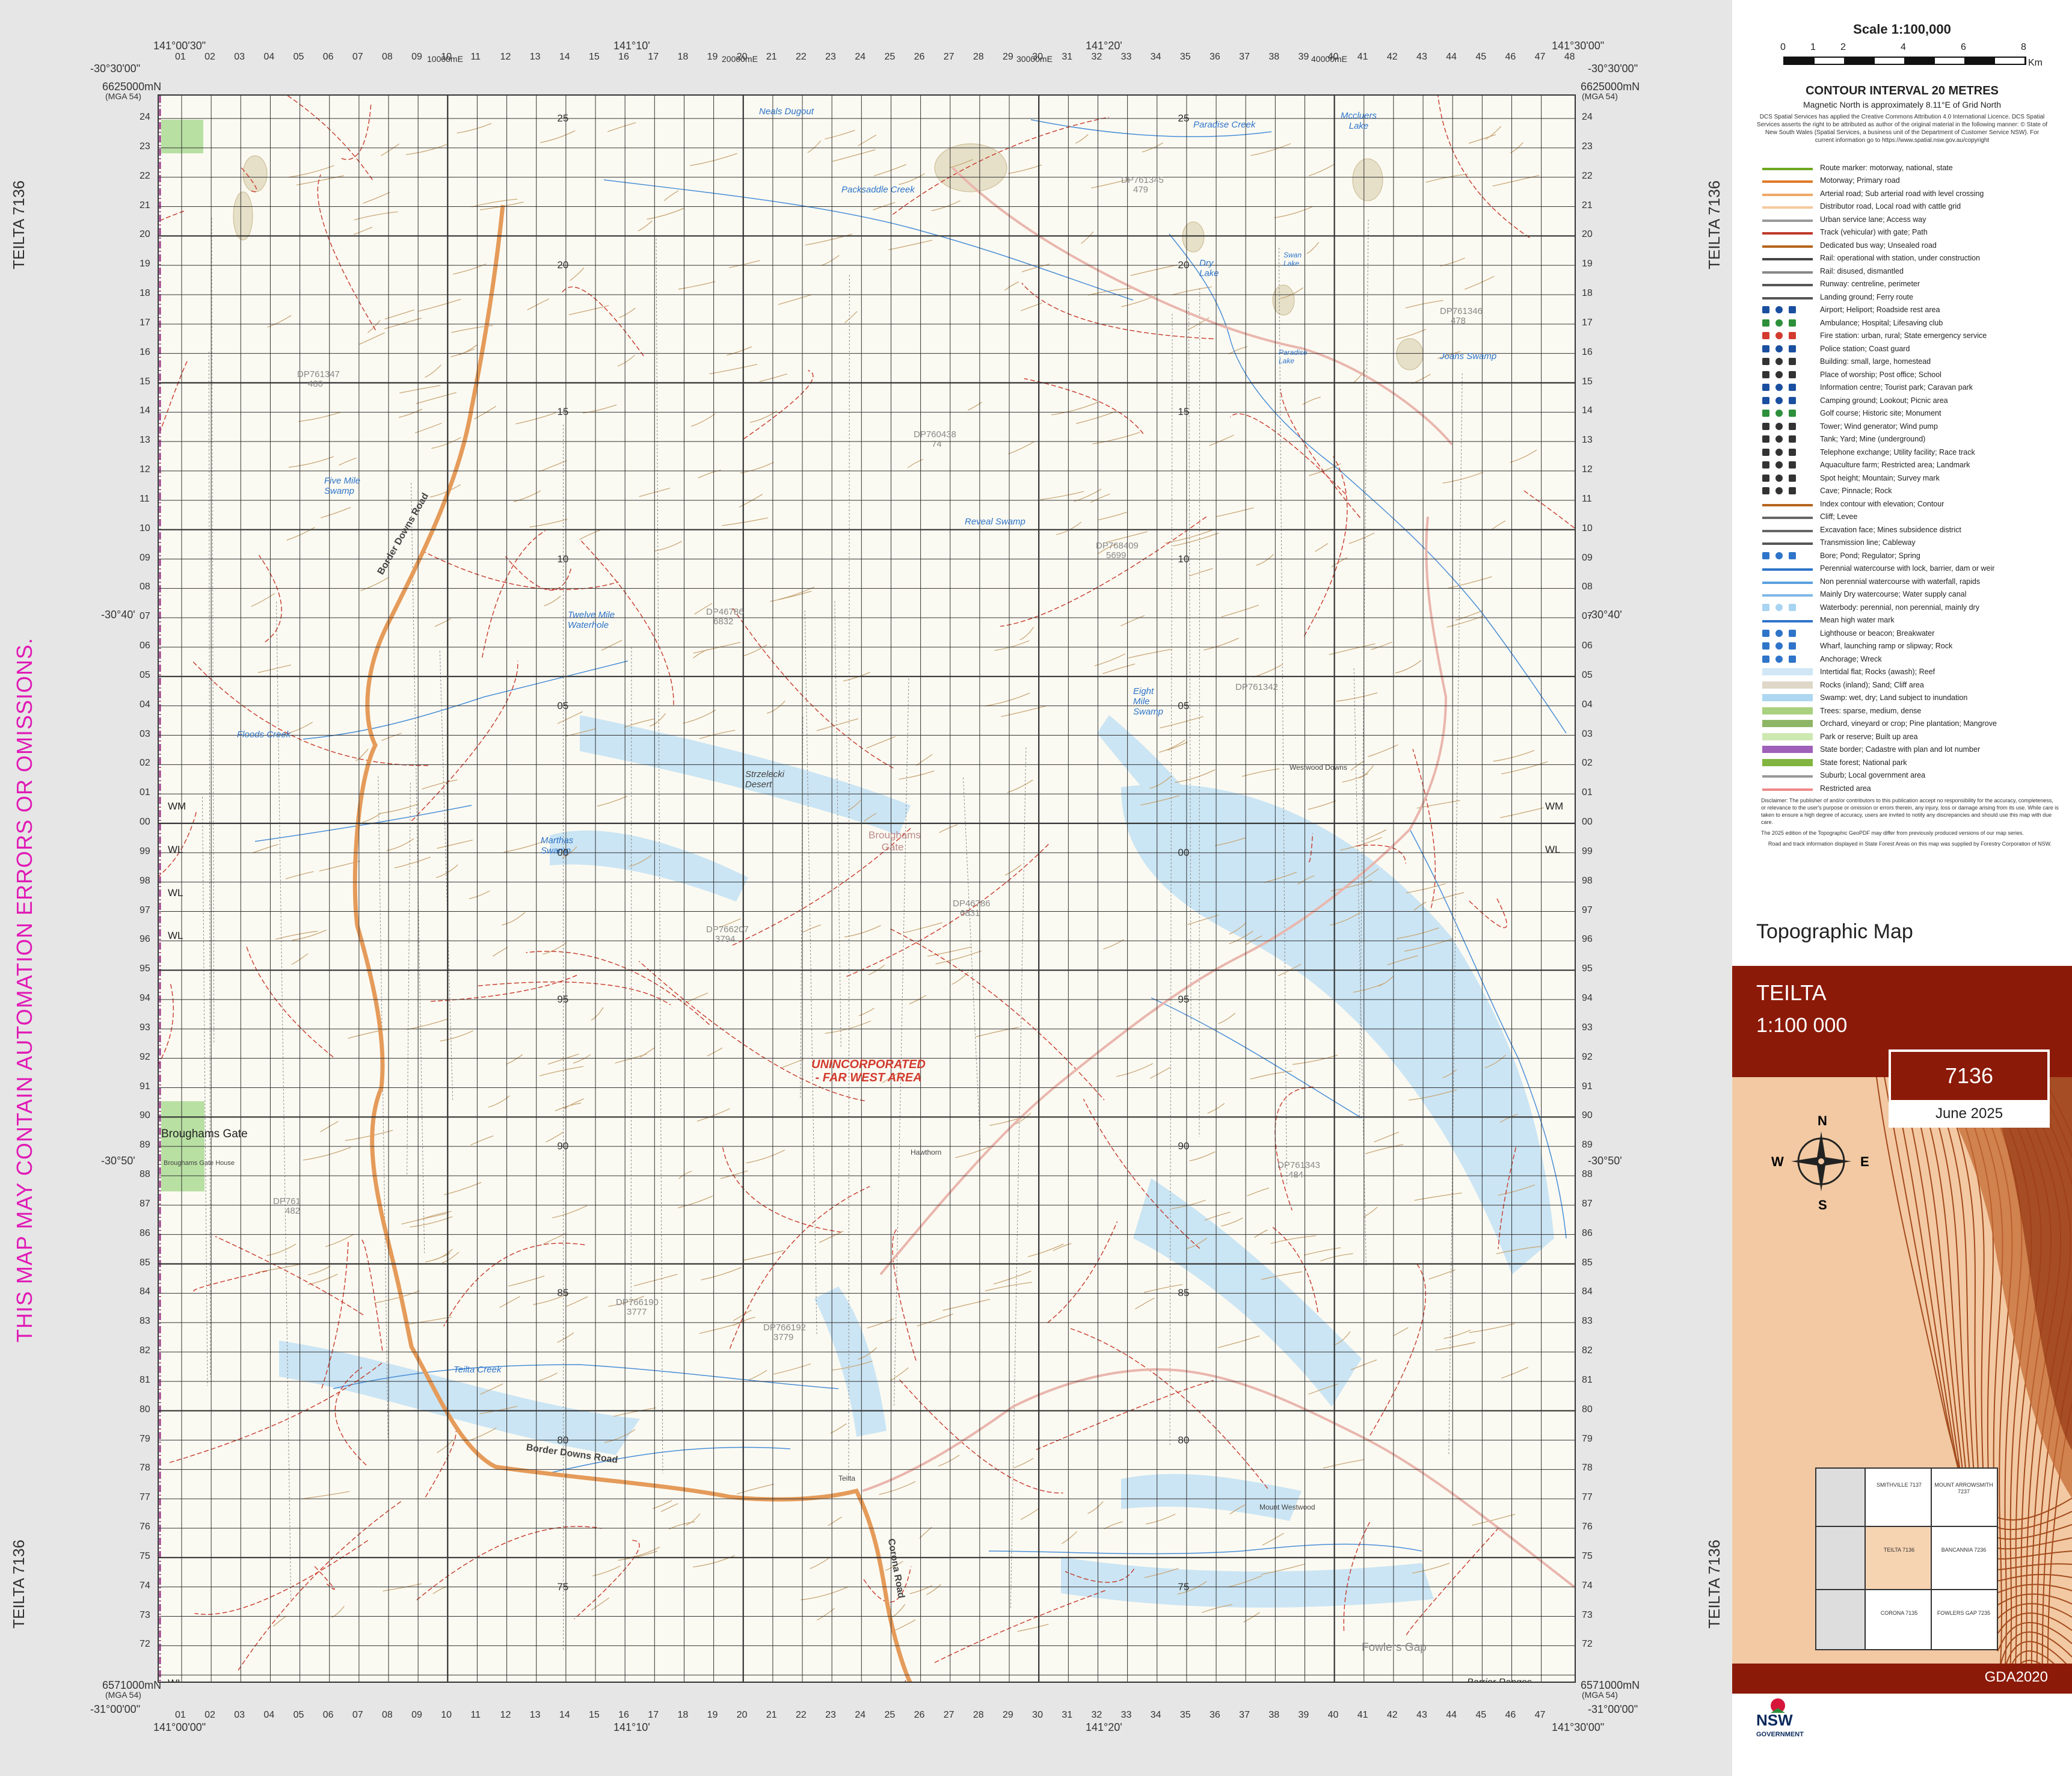 Image resolution: width=2072 pixels, height=1776 pixels. I want to click on tick-left-17: 17, so click(145, 322).